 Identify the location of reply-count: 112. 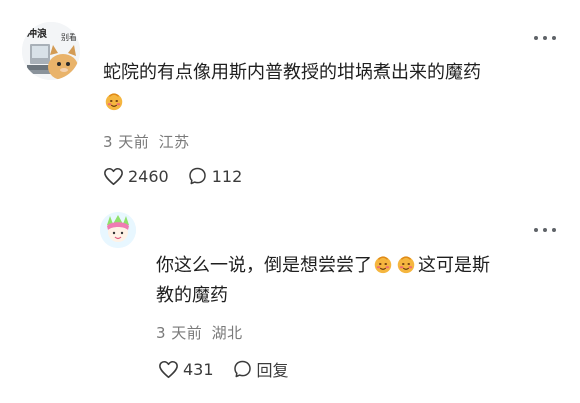
(227, 176).